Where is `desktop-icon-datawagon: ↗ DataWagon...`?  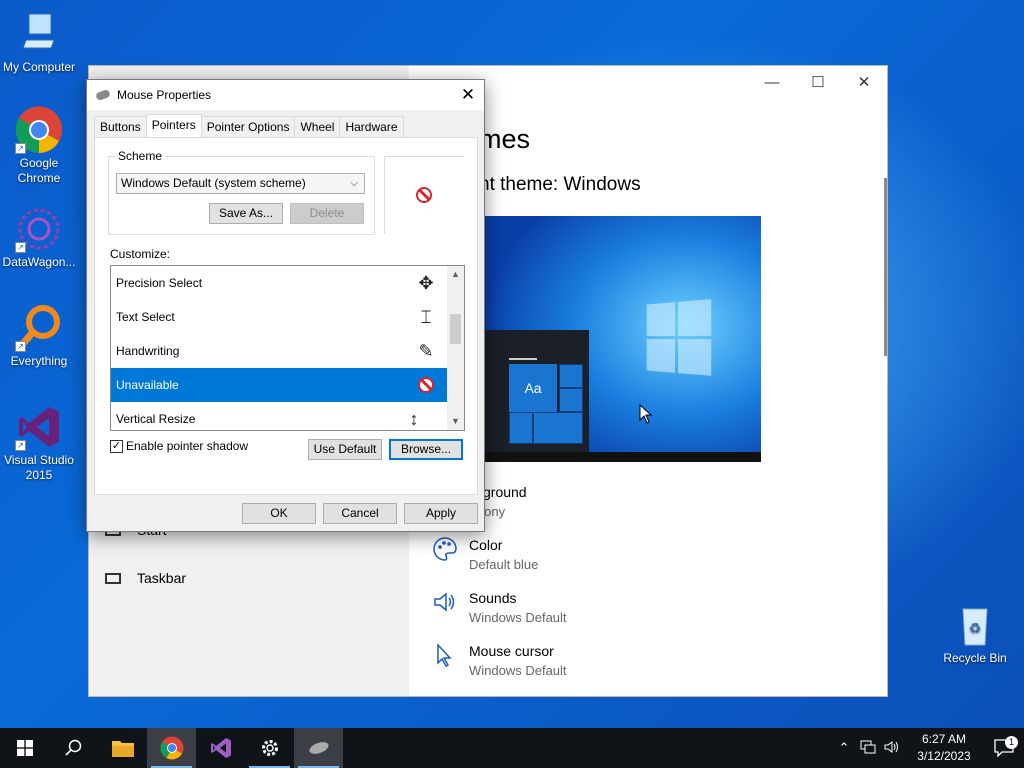 desktop-icon-datawagon: ↗ DataWagon... is located at coordinates (39, 237).